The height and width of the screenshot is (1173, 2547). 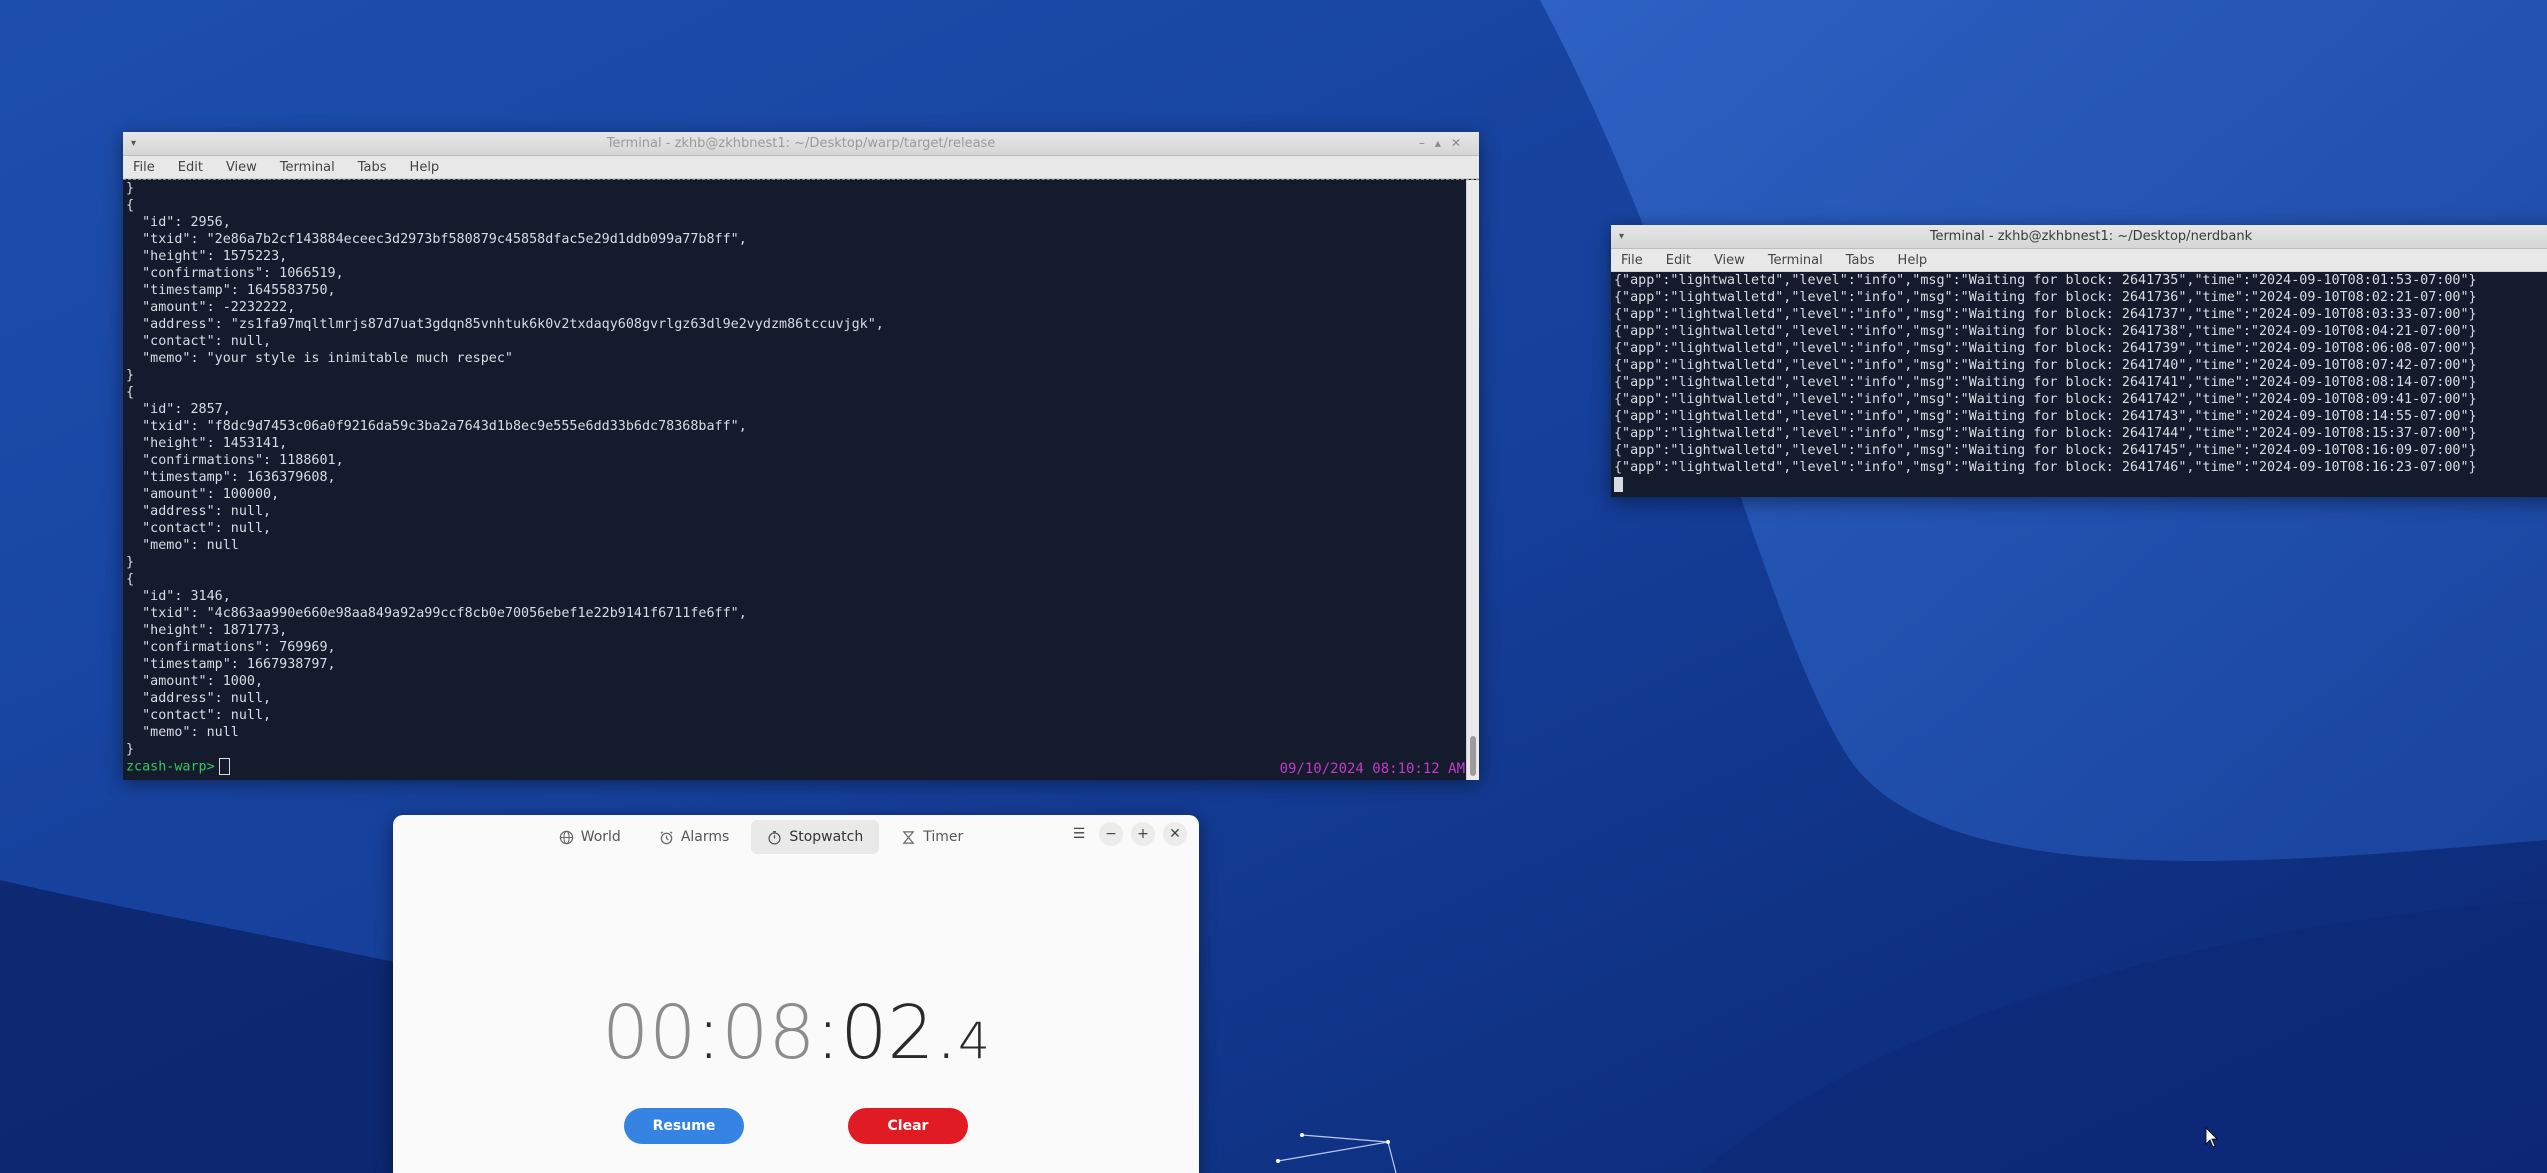 What do you see at coordinates (207, 630) in the screenshot?
I see `terminal-output-line: "height": 1871773,` at bounding box center [207, 630].